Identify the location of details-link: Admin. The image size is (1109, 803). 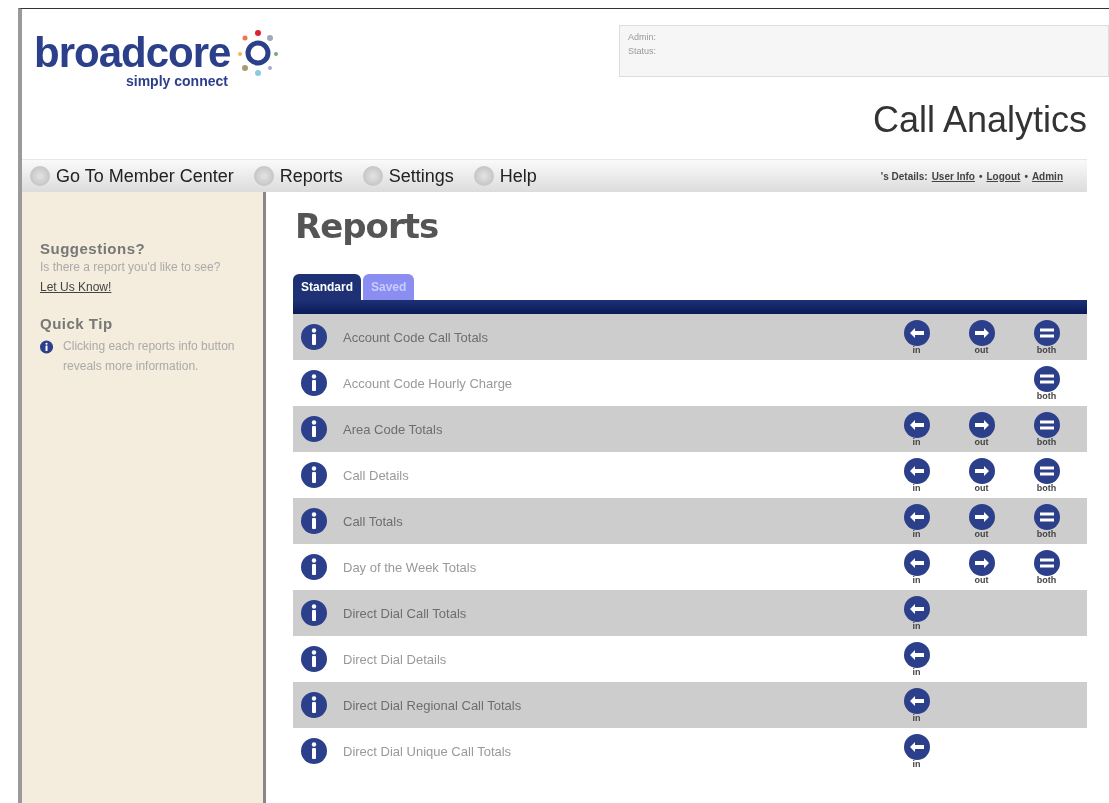
(1047, 176).